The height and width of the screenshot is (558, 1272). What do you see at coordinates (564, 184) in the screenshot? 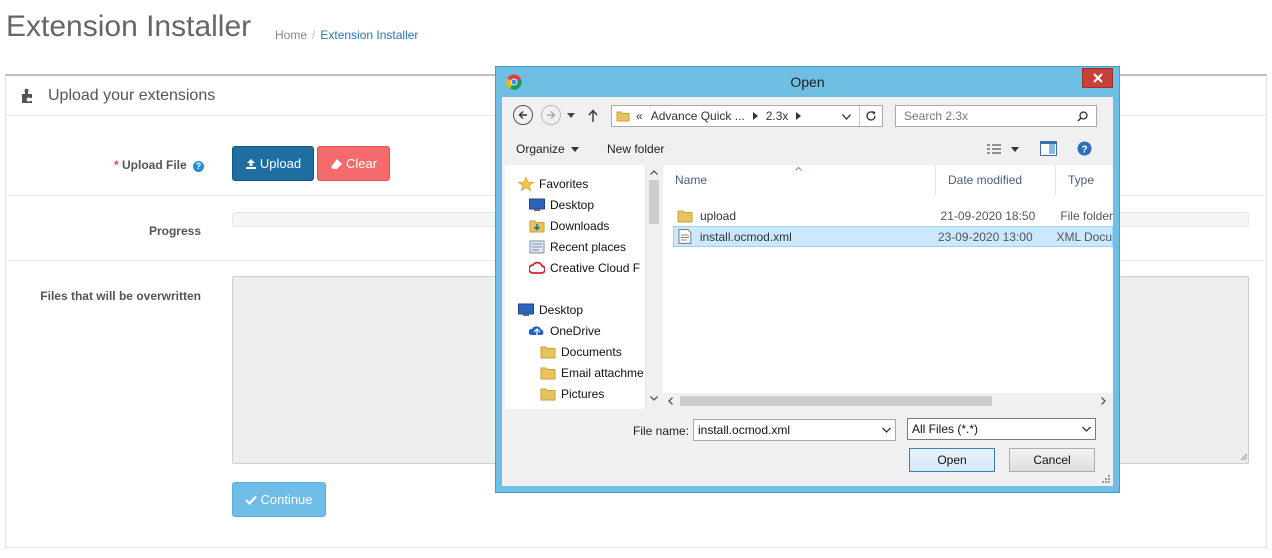
I see `nav-favorites-label: Favorites` at bounding box center [564, 184].